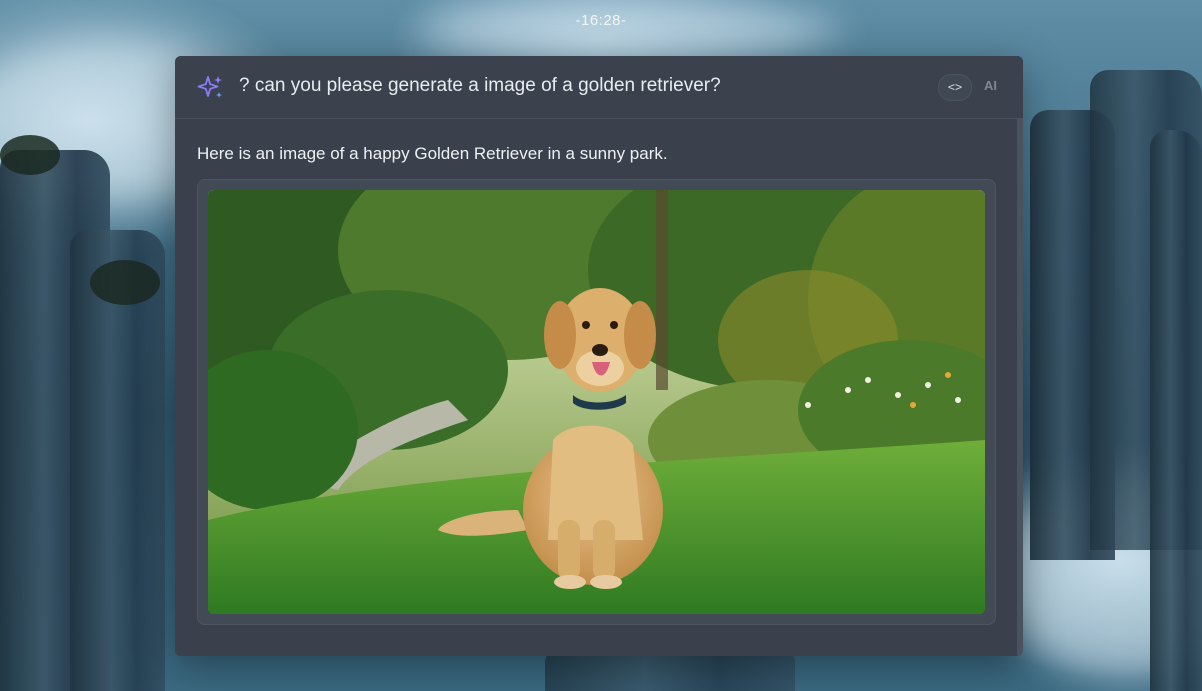  I want to click on clock: -16:28-, so click(601, 20).